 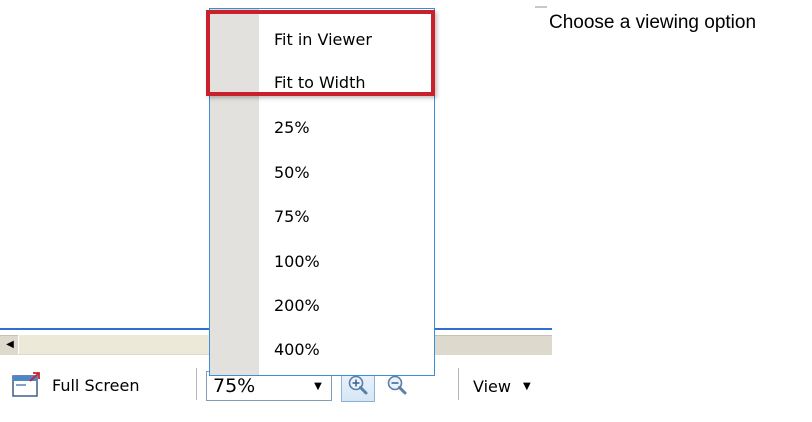 What do you see at coordinates (397, 385) in the screenshot?
I see `zoom-out-icon` at bounding box center [397, 385].